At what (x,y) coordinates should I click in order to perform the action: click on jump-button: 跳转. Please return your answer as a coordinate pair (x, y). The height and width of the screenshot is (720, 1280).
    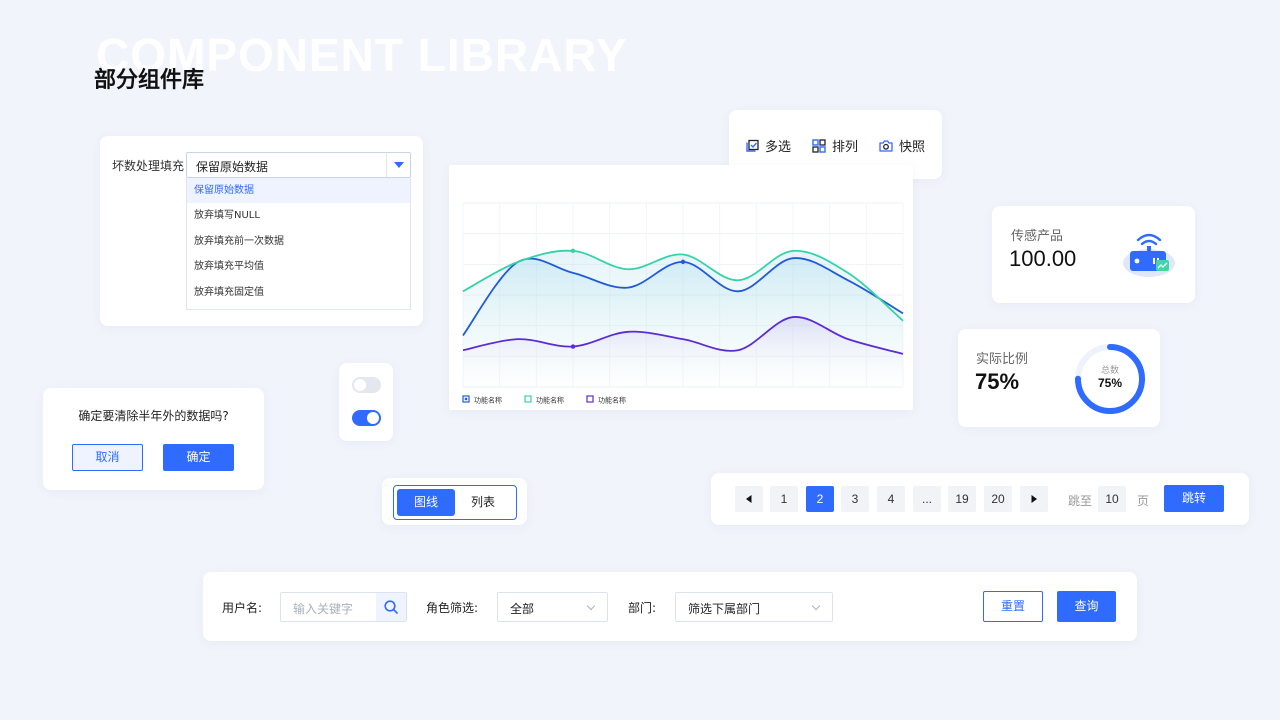
    Looking at the image, I should click on (1194, 498).